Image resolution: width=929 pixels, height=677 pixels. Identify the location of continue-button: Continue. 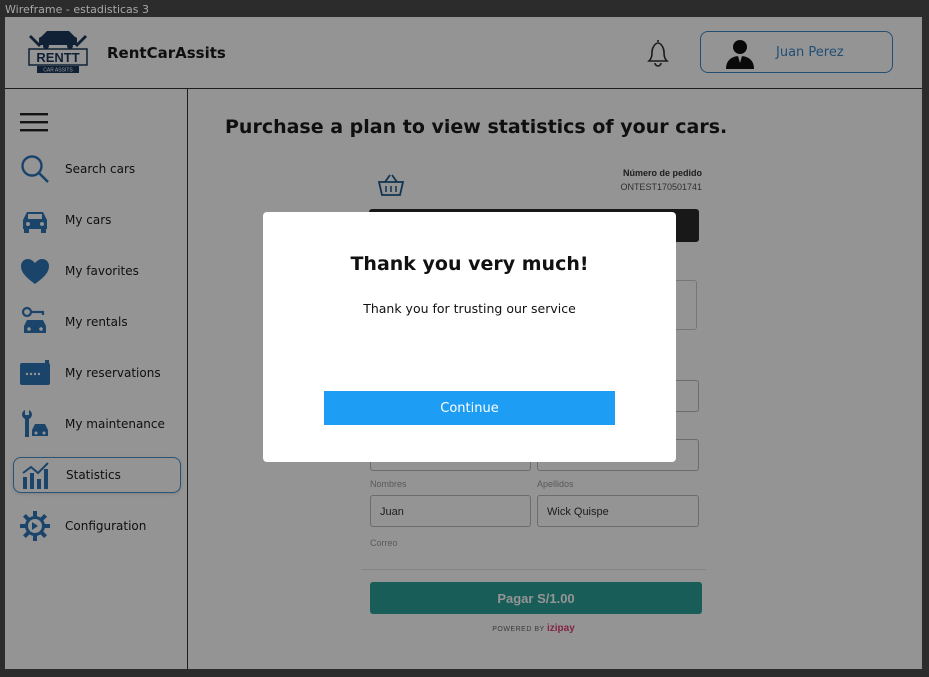
(469, 408).